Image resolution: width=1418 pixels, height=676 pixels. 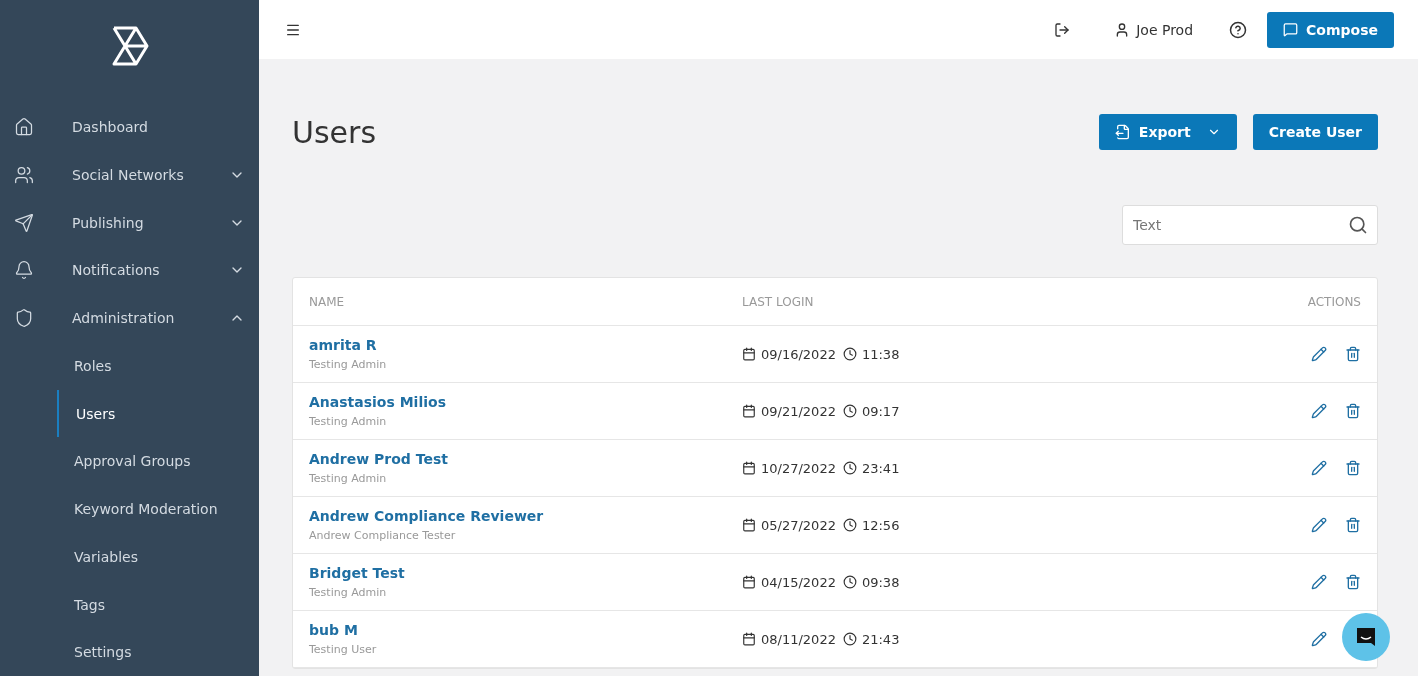 I want to click on login-time: 23:41, so click(x=880, y=468).